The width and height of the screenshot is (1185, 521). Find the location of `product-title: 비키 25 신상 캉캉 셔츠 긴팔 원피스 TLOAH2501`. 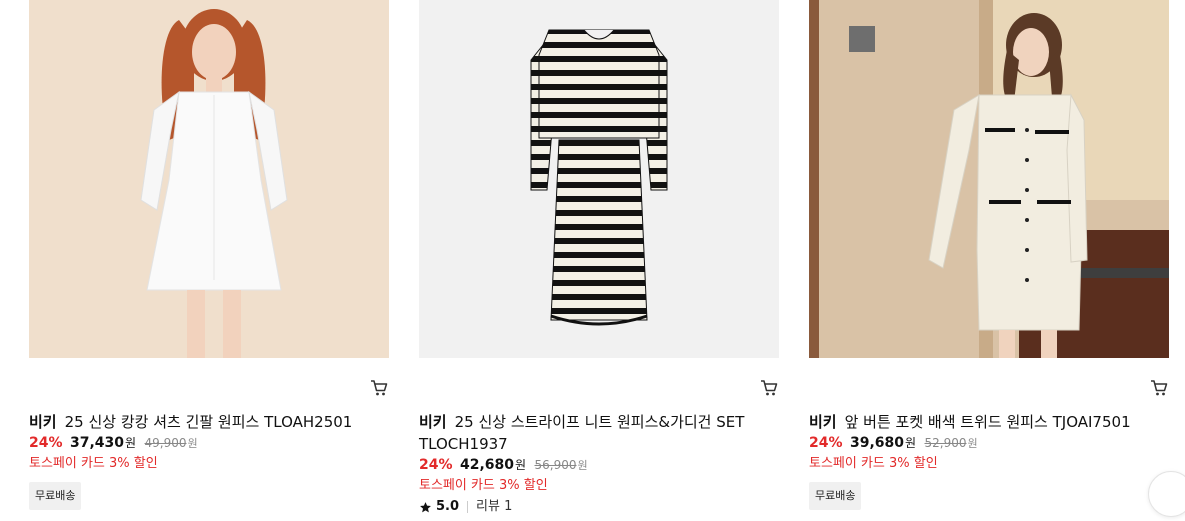

product-title: 비키 25 신상 캉캉 셔츠 긴팔 원피스 TLOAH2501 is located at coordinates (209, 422).